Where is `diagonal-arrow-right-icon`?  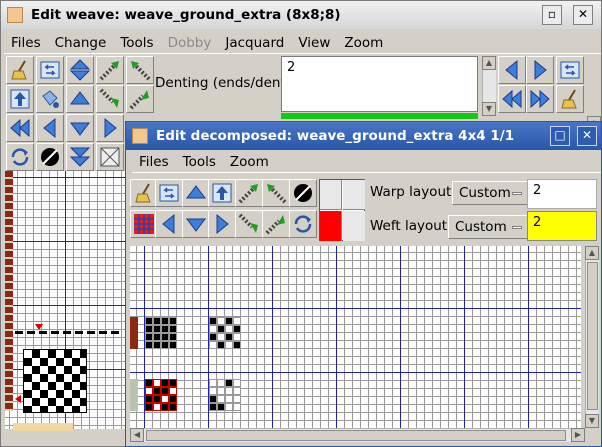
diagonal-arrow-right-icon is located at coordinates (110, 70).